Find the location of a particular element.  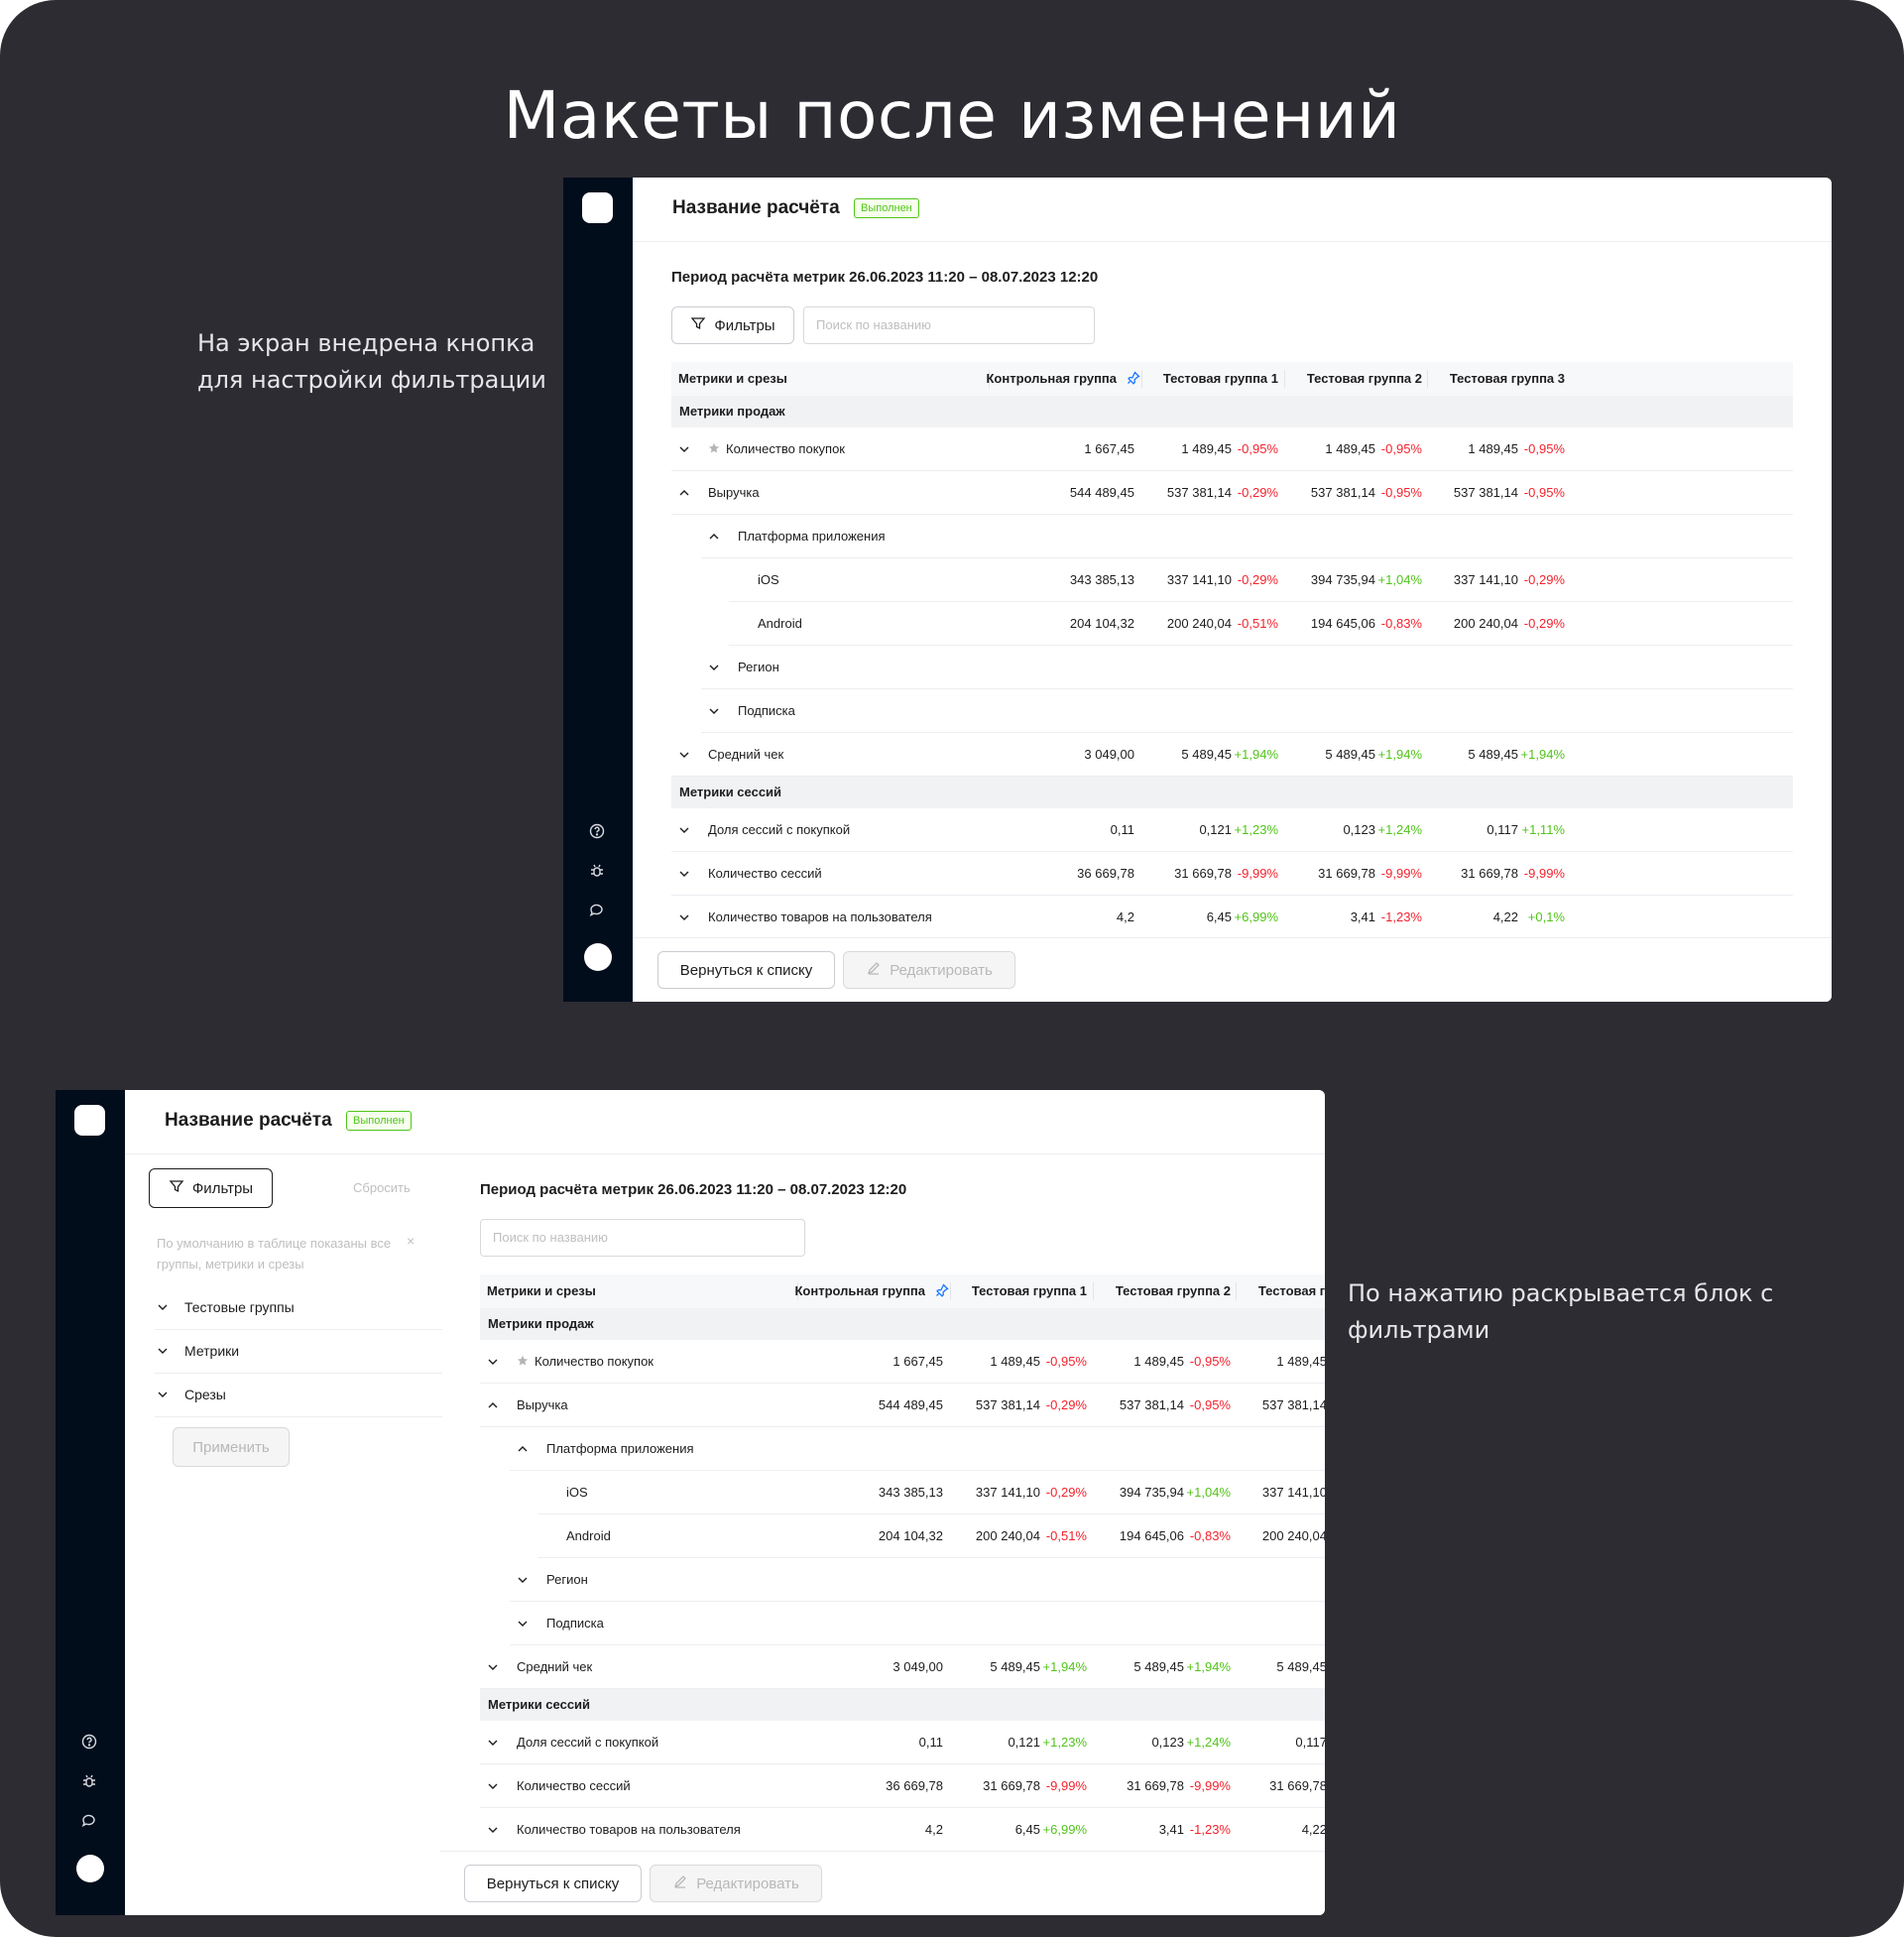

value-g2: 1 489,45 is located at coordinates (1350, 449).